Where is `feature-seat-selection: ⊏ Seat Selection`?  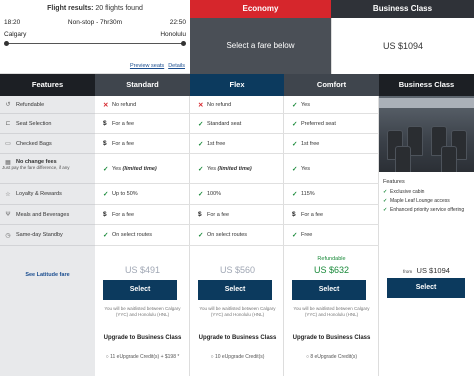
feature-seat-selection: ⊏ Seat Selection is located at coordinates (47, 124).